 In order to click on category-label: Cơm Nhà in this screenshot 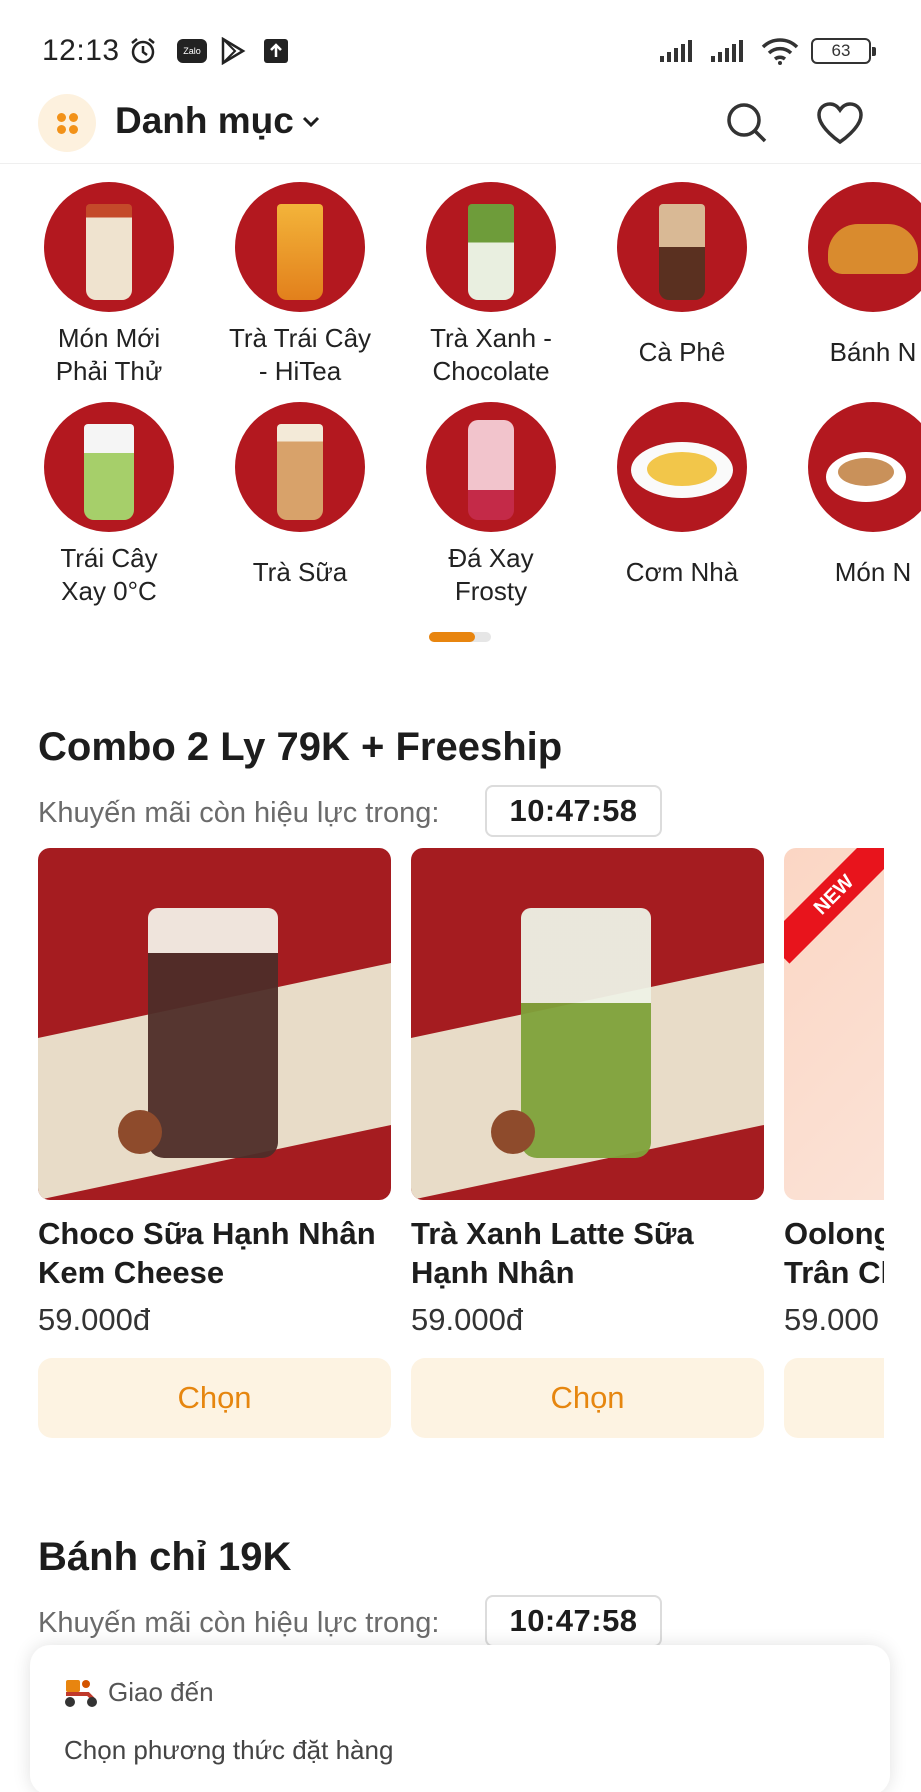, I will do `click(682, 572)`.